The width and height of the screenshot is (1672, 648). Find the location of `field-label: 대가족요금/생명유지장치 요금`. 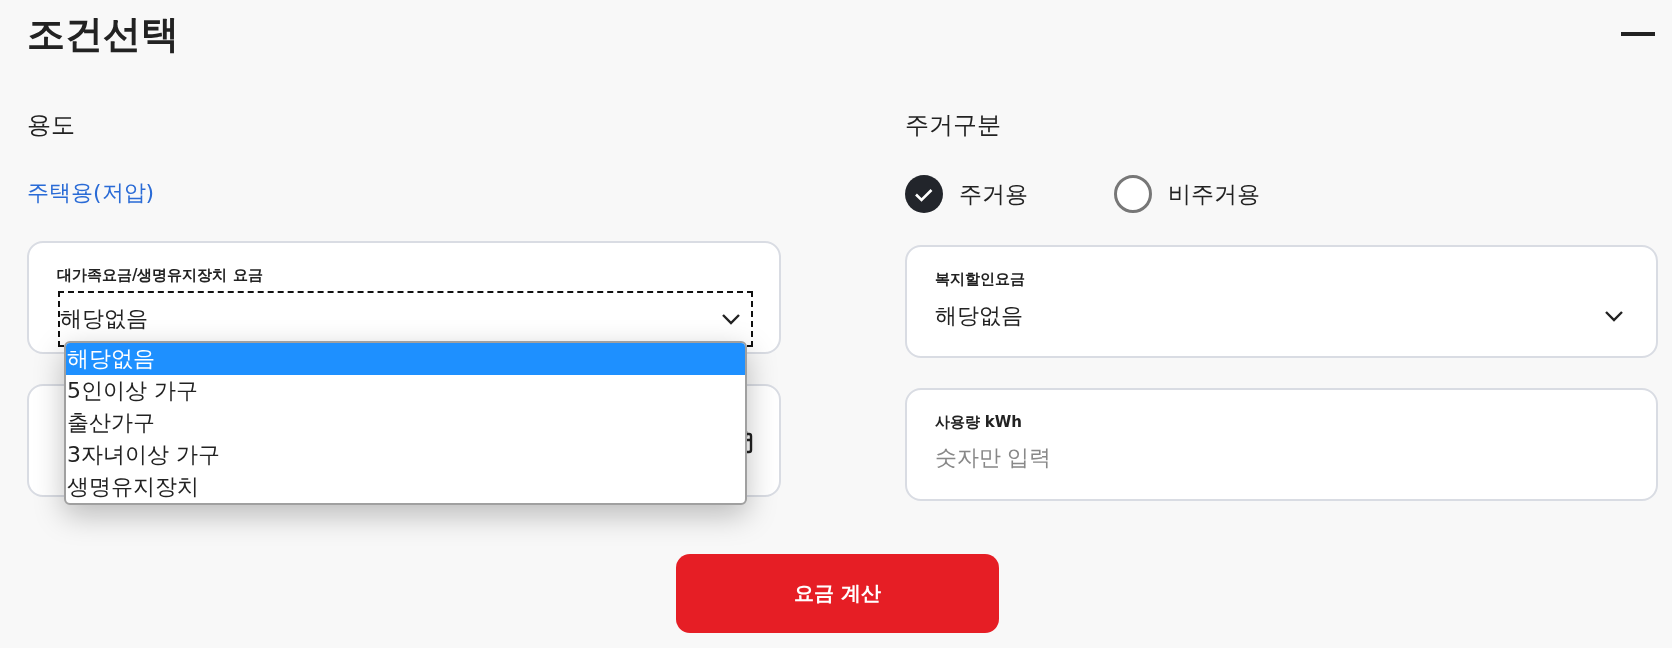

field-label: 대가족요금/생명유지장치 요금 is located at coordinates (160, 275).